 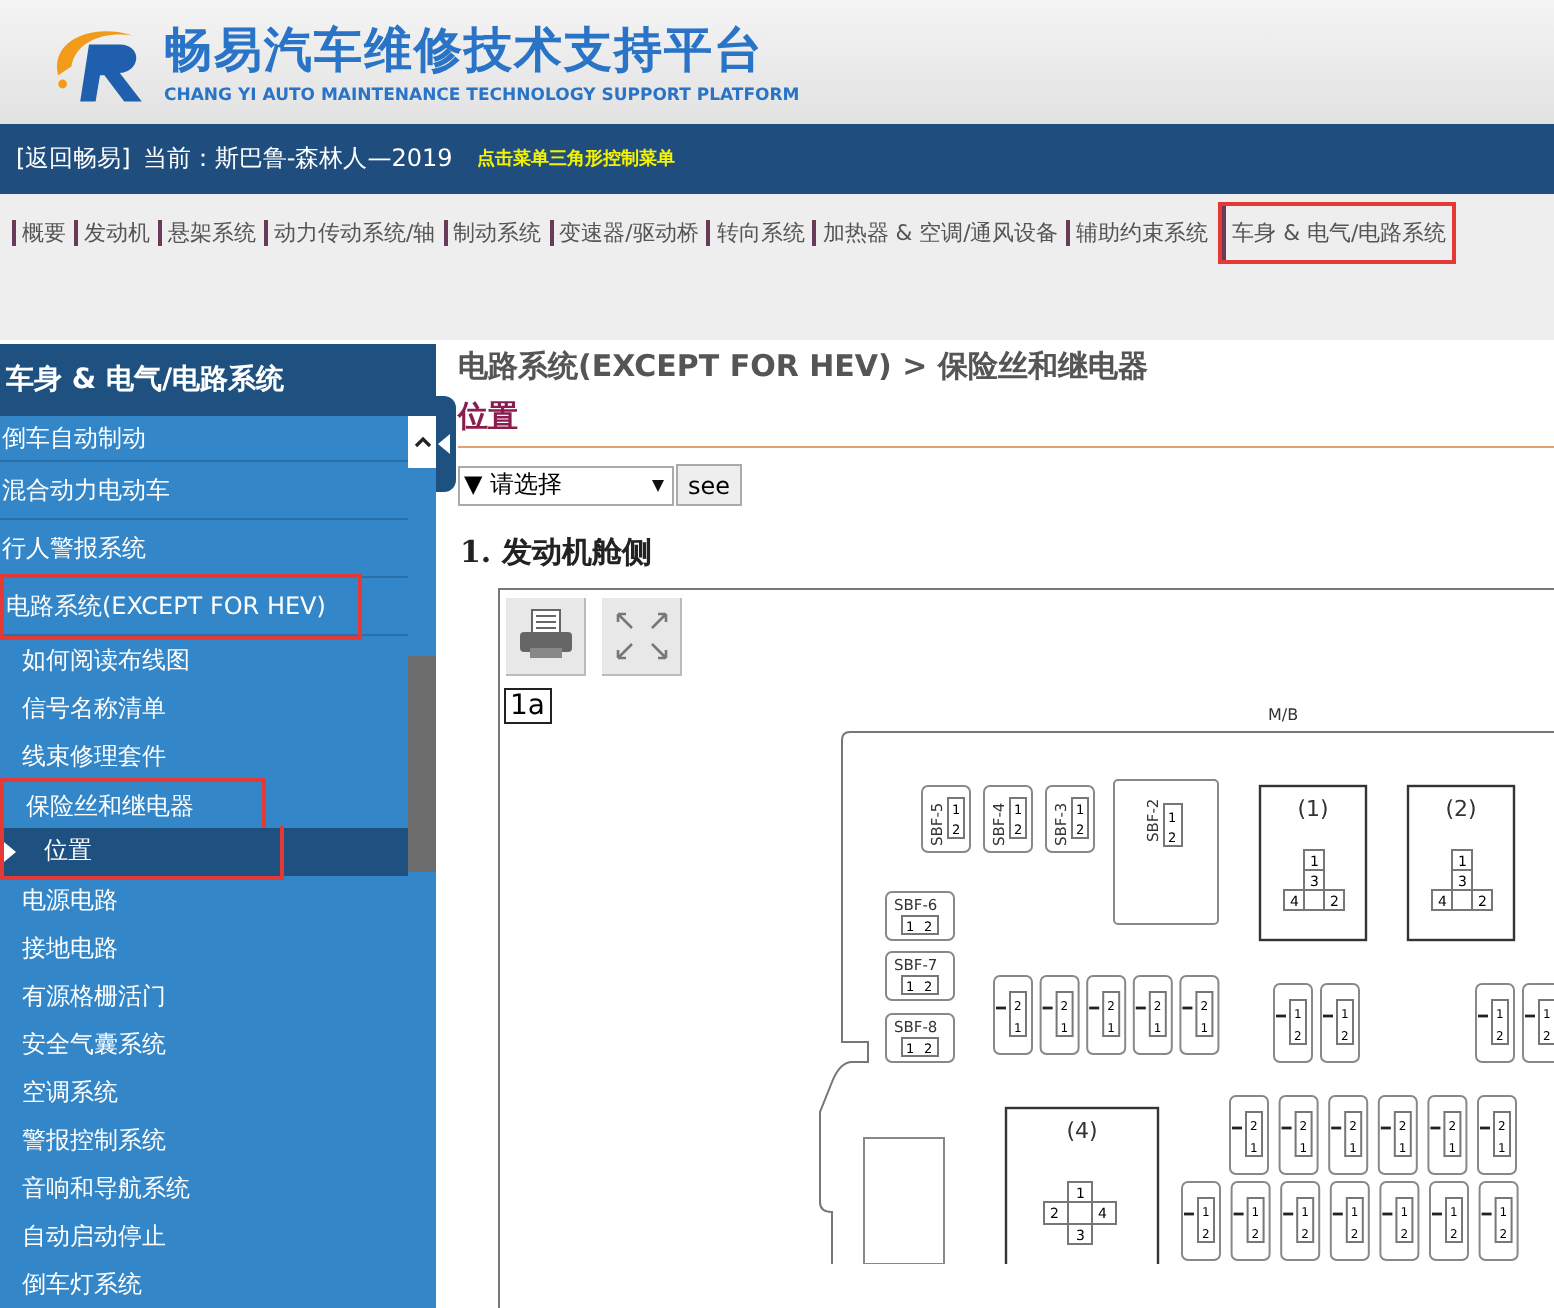 What do you see at coordinates (204, 1092) in the screenshot?
I see `sidebar-item: 空调系统` at bounding box center [204, 1092].